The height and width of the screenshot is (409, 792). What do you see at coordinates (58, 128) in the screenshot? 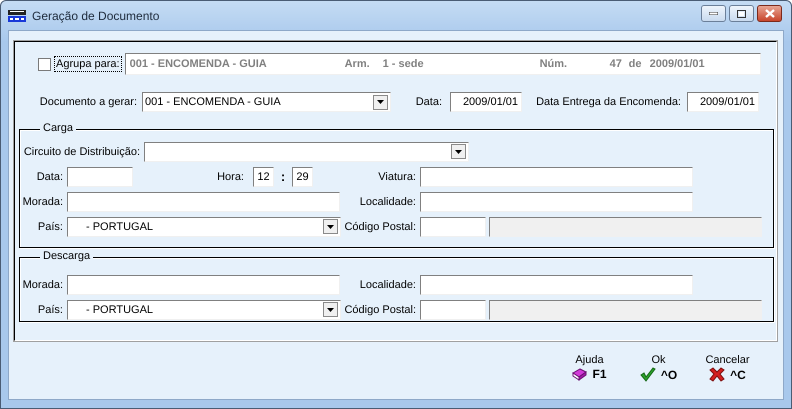
I see `group-title: Carga` at bounding box center [58, 128].